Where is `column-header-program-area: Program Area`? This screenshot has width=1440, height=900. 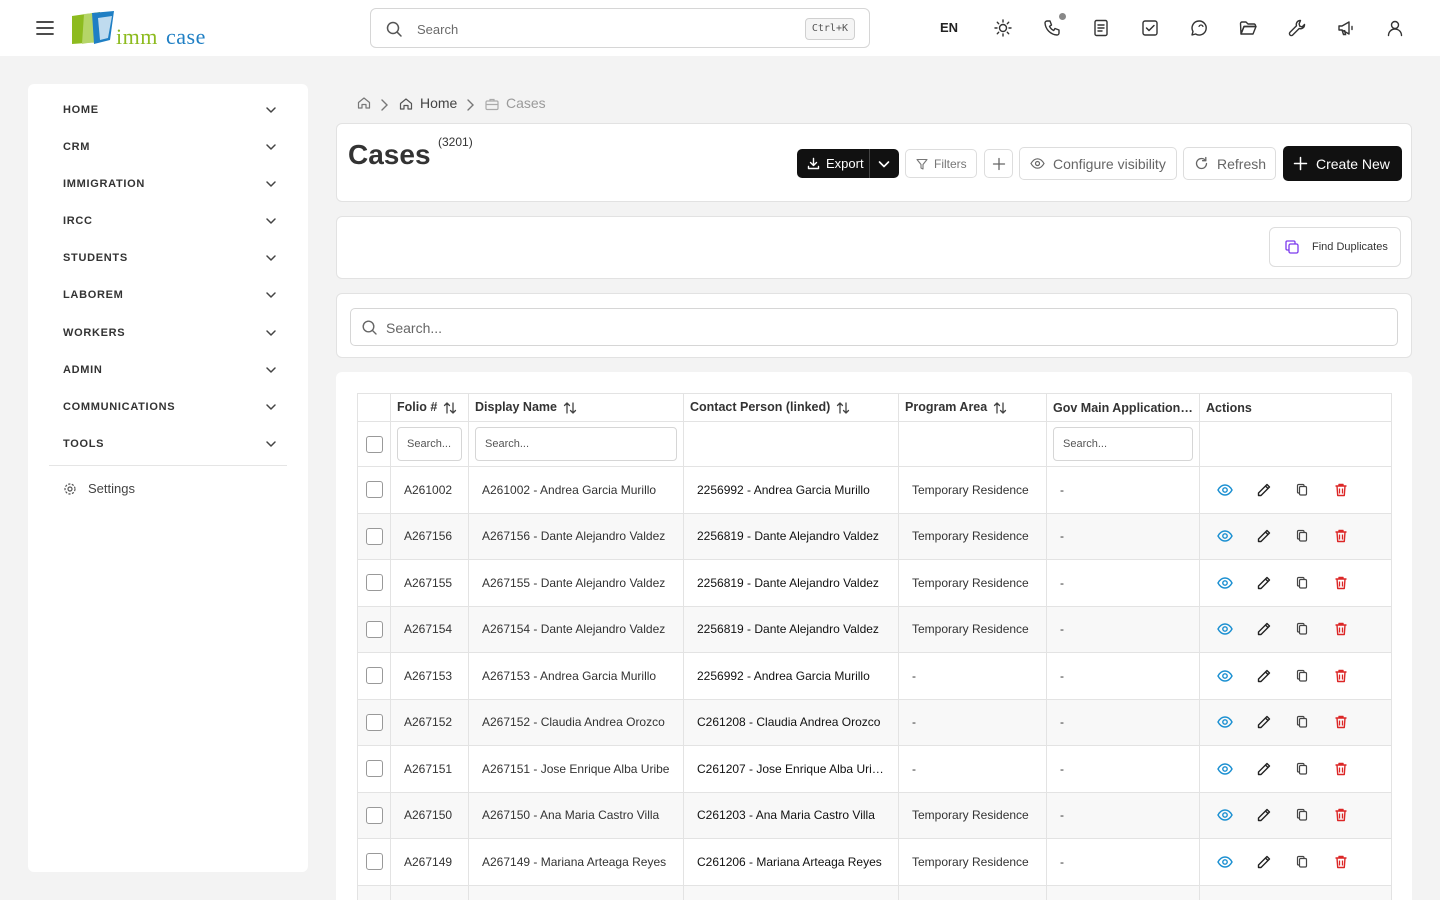
column-header-program-area: Program Area is located at coordinates (972, 407).